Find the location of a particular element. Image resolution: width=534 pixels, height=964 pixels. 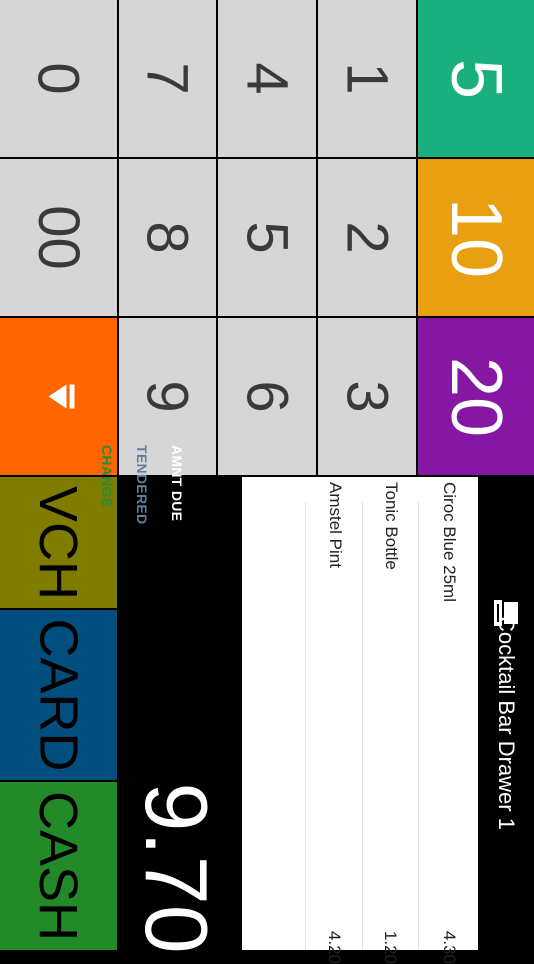

key-5: 5 is located at coordinates (267, 237).